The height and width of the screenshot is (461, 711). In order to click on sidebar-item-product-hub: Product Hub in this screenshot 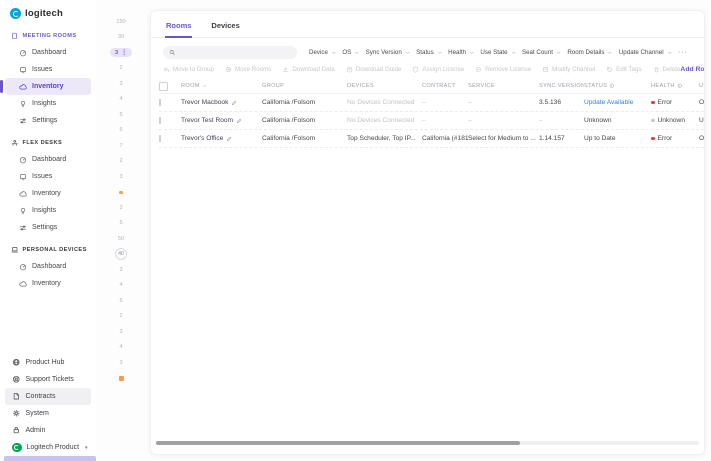, I will do `click(48, 362)`.